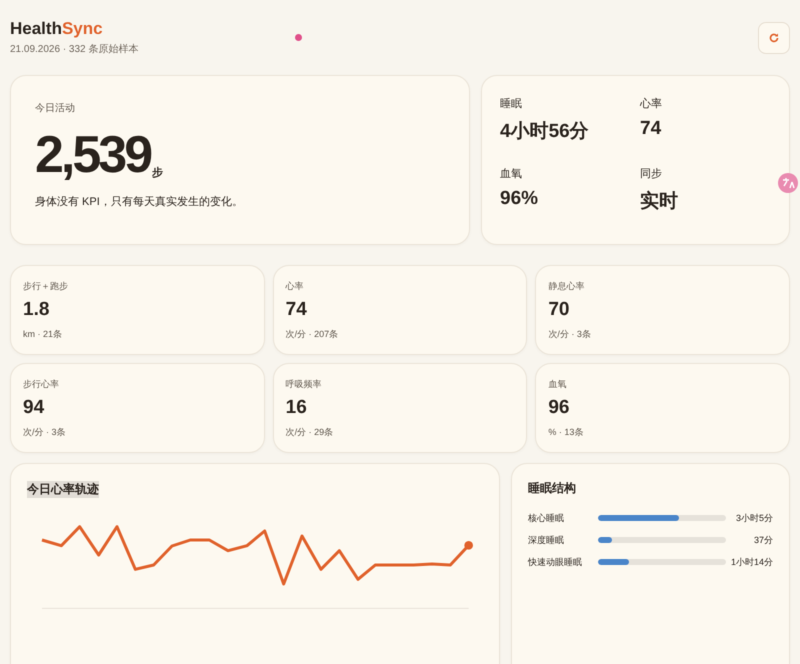 This screenshot has height=664, width=800. Describe the element at coordinates (139, 201) in the screenshot. I see `tagline: 身体没有 KPI，只有每天真实发生的变化。` at that location.